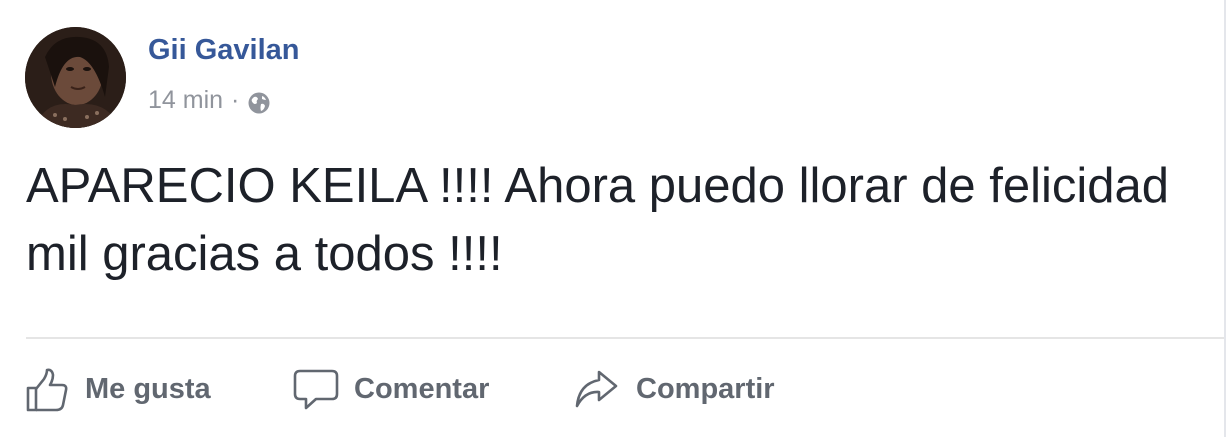  Describe the element at coordinates (422, 388) in the screenshot. I see `comment-label: Comentar` at that location.